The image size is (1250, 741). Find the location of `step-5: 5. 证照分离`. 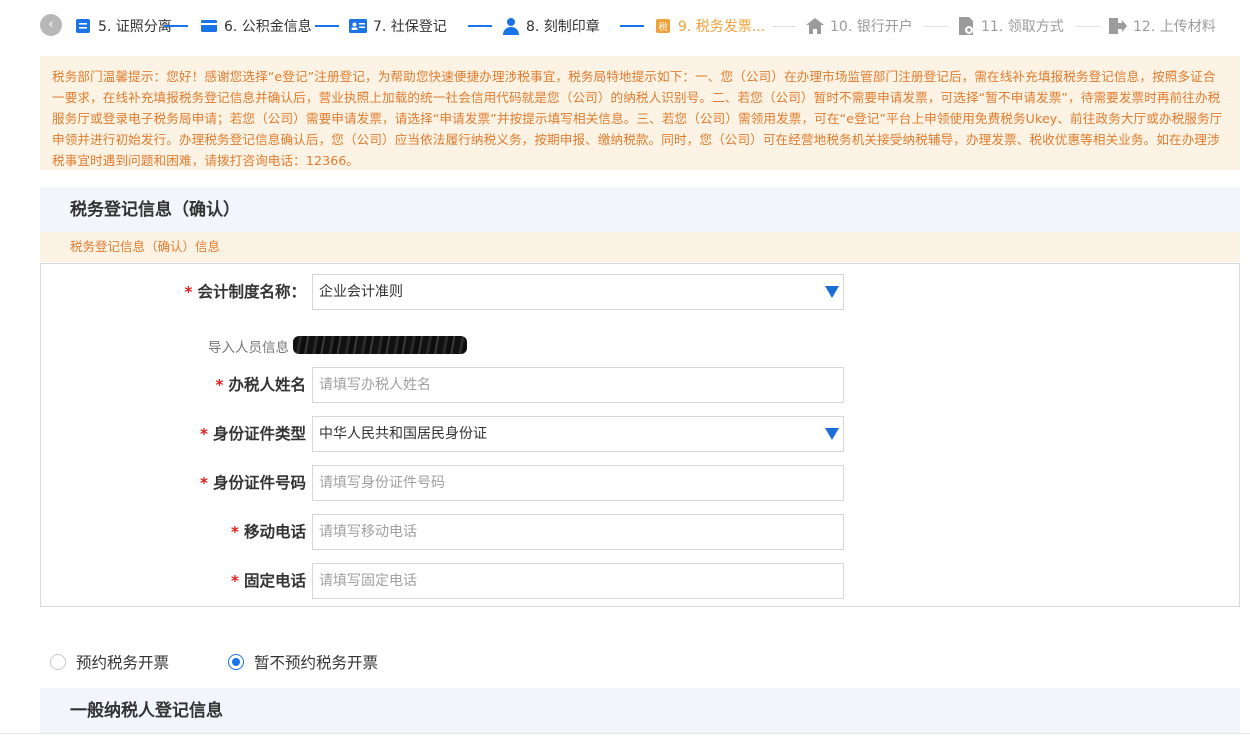

step-5: 5. 证照分离 is located at coordinates (123, 26).